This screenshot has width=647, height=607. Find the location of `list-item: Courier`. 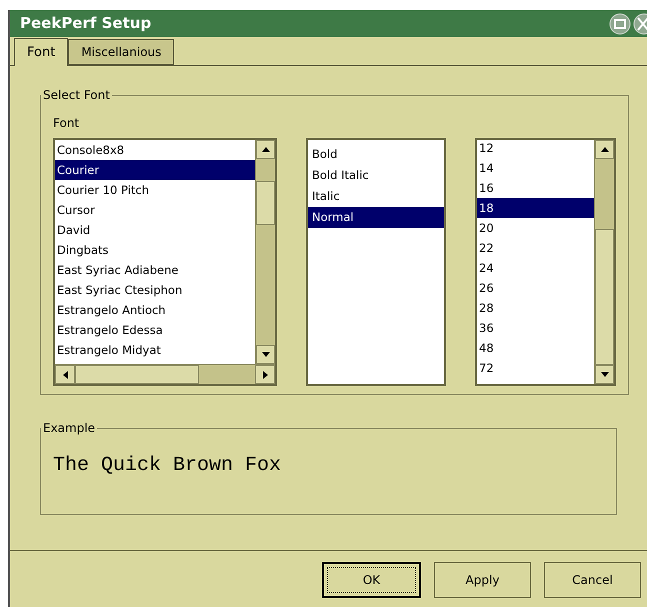

list-item: Courier is located at coordinates (155, 170).